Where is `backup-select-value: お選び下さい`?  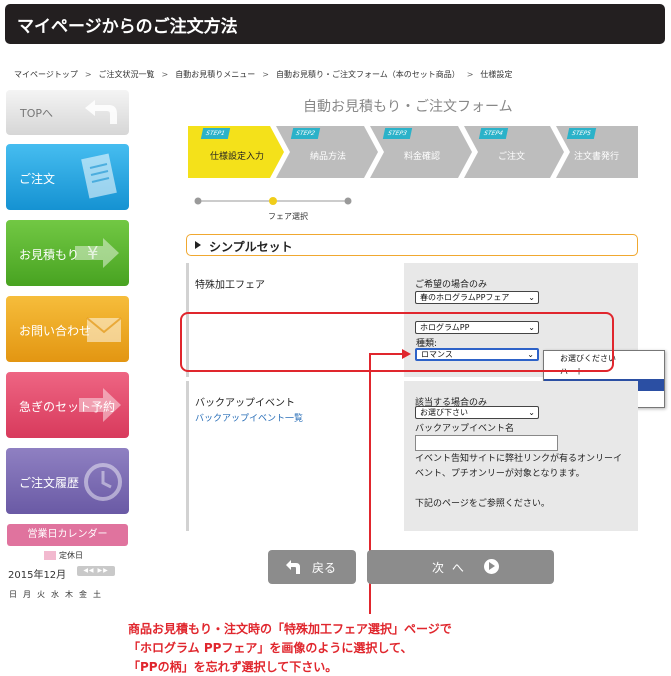 backup-select-value: お選び下さい is located at coordinates (444, 412).